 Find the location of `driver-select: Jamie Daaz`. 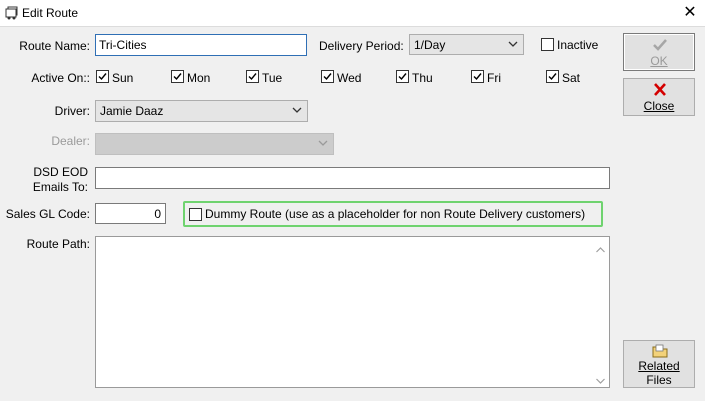

driver-select: Jamie Daaz is located at coordinates (201, 111).